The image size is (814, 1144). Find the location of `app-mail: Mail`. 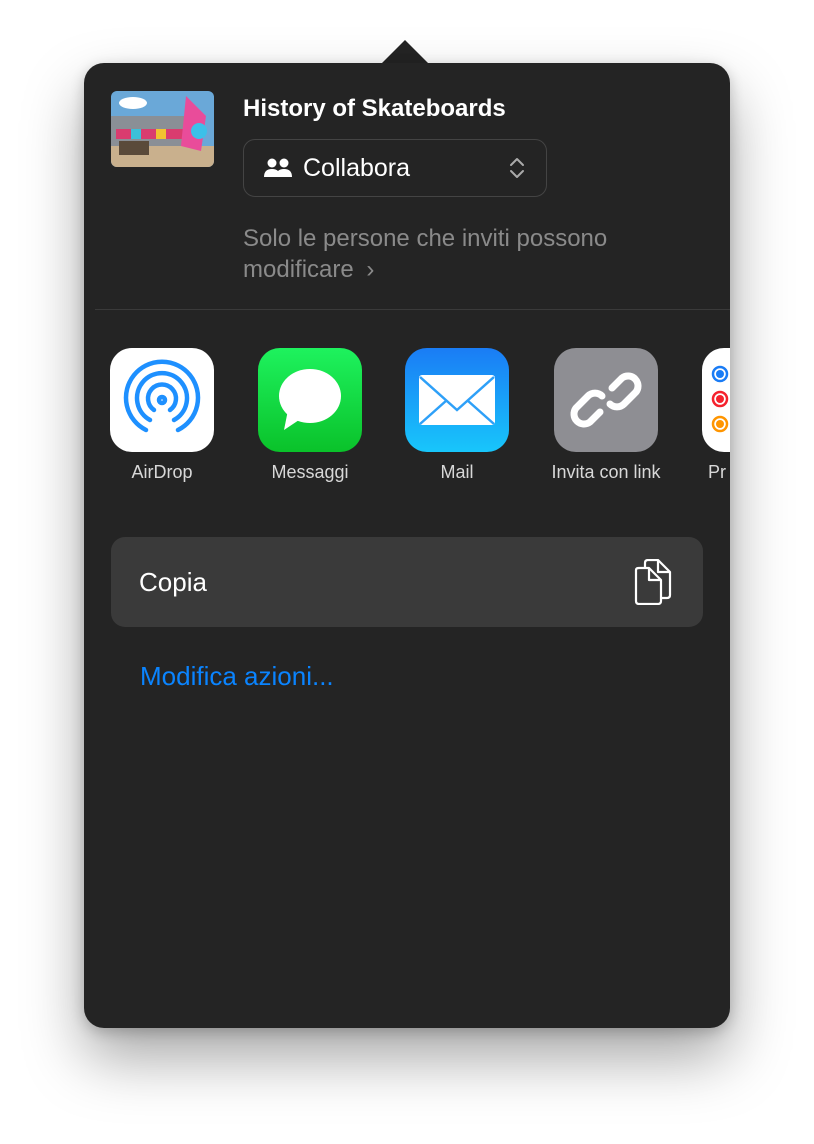

app-mail: Mail is located at coordinates (457, 415).